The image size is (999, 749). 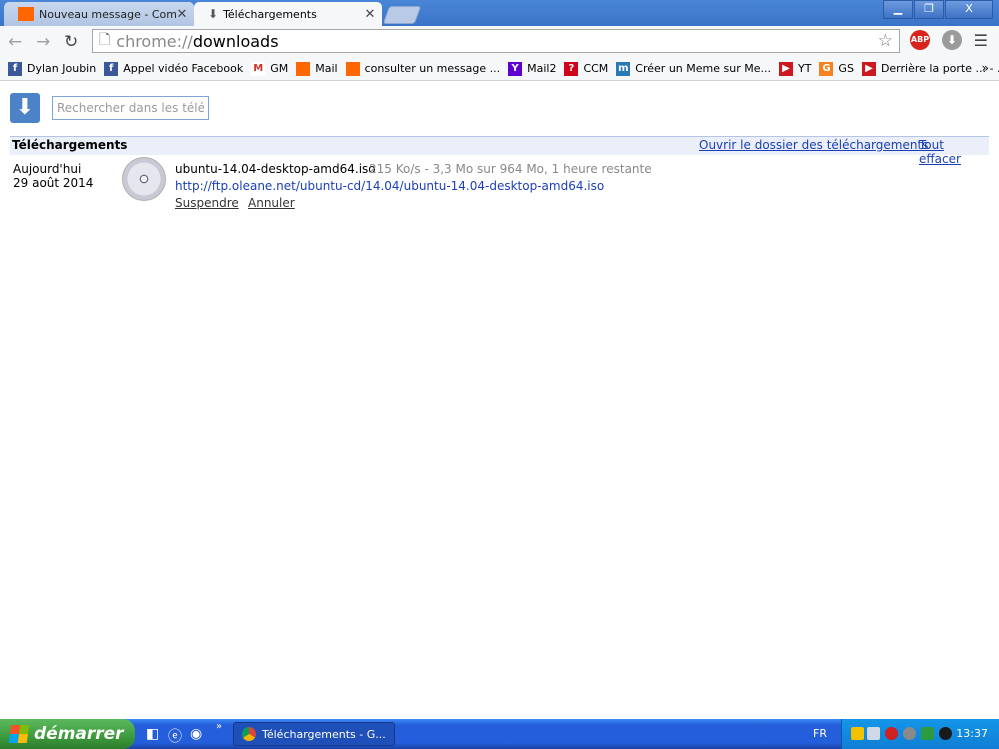 I want to click on bookmark-item: f Appel vidéo Facebook, so click(x=174, y=68).